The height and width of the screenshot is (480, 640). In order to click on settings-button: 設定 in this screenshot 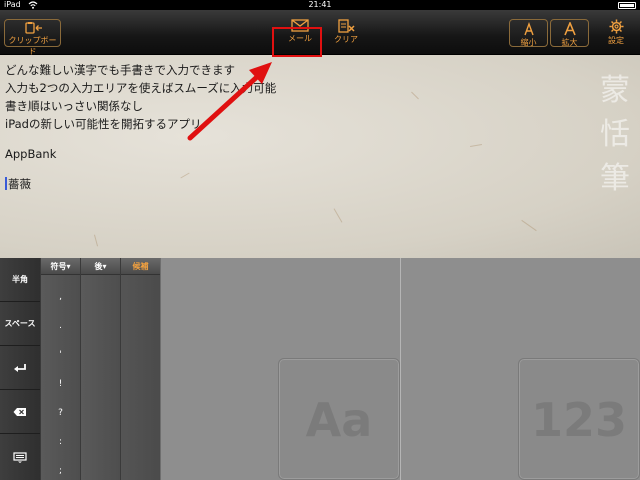, I will do `click(616, 33)`.